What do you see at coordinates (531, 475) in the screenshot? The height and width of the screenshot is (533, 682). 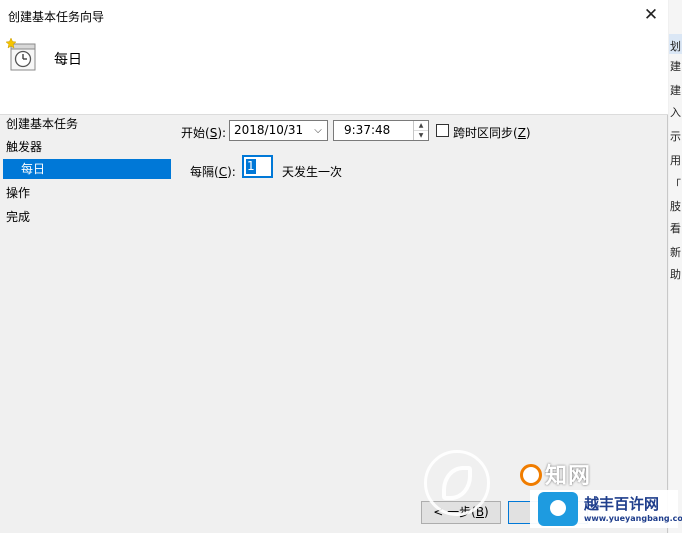 I see `watermark-brand-logo-icon` at bounding box center [531, 475].